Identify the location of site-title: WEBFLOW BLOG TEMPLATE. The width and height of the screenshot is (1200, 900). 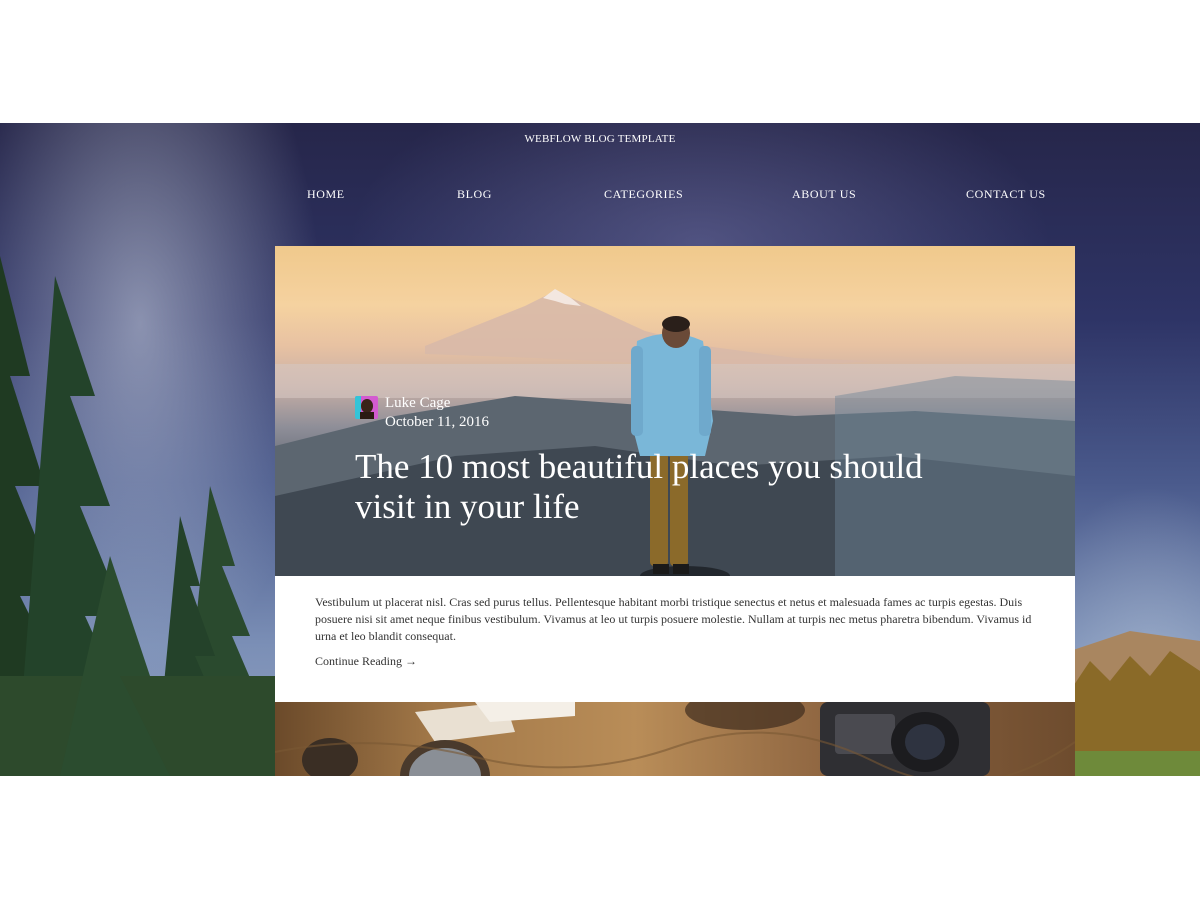
(600, 139).